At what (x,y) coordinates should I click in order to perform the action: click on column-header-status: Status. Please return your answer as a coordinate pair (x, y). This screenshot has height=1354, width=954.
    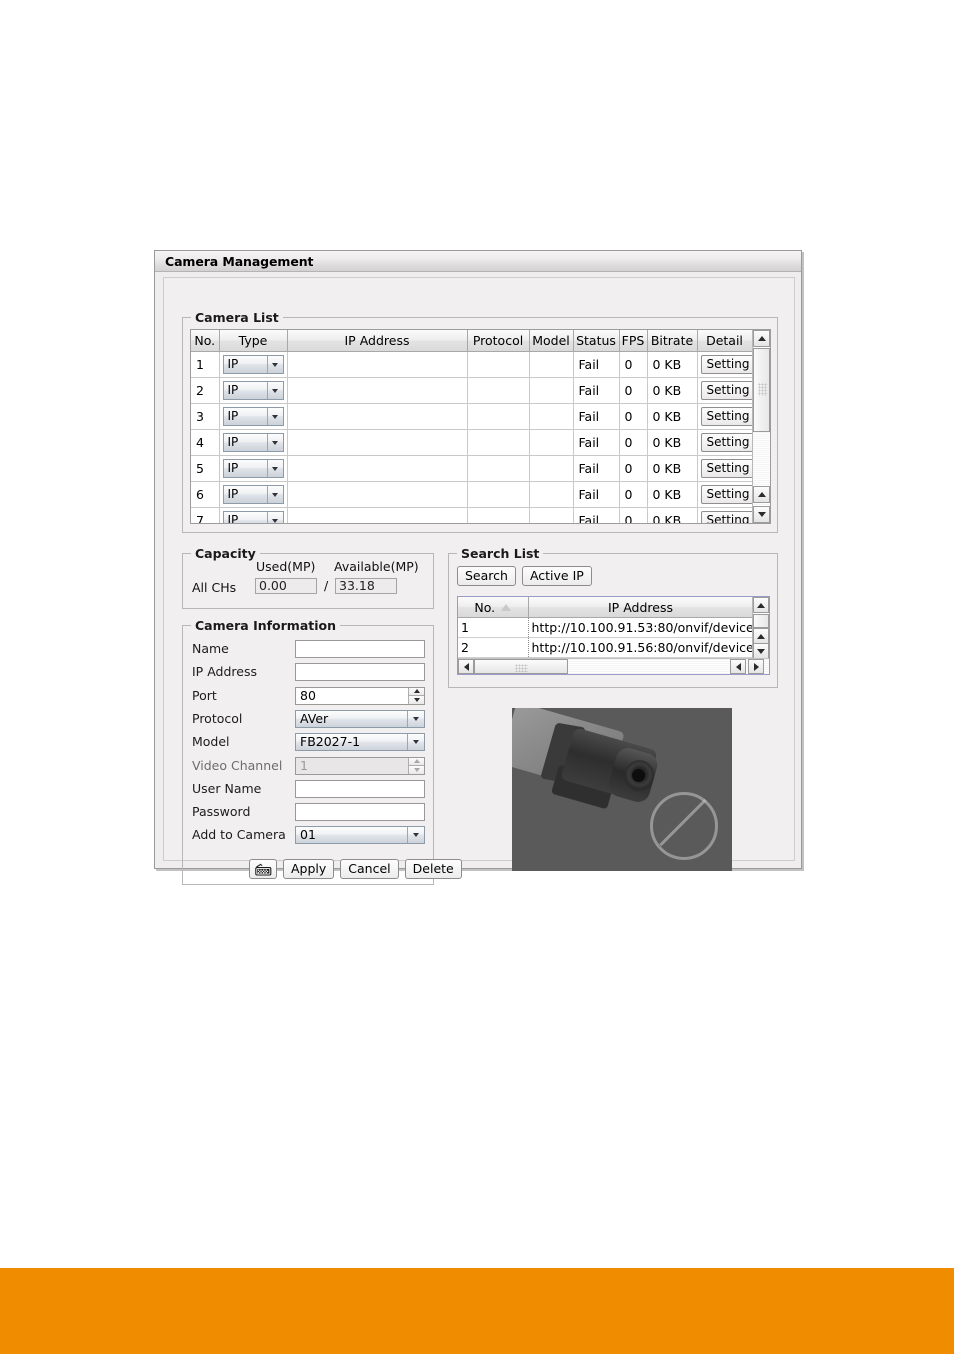
    Looking at the image, I should click on (596, 341).